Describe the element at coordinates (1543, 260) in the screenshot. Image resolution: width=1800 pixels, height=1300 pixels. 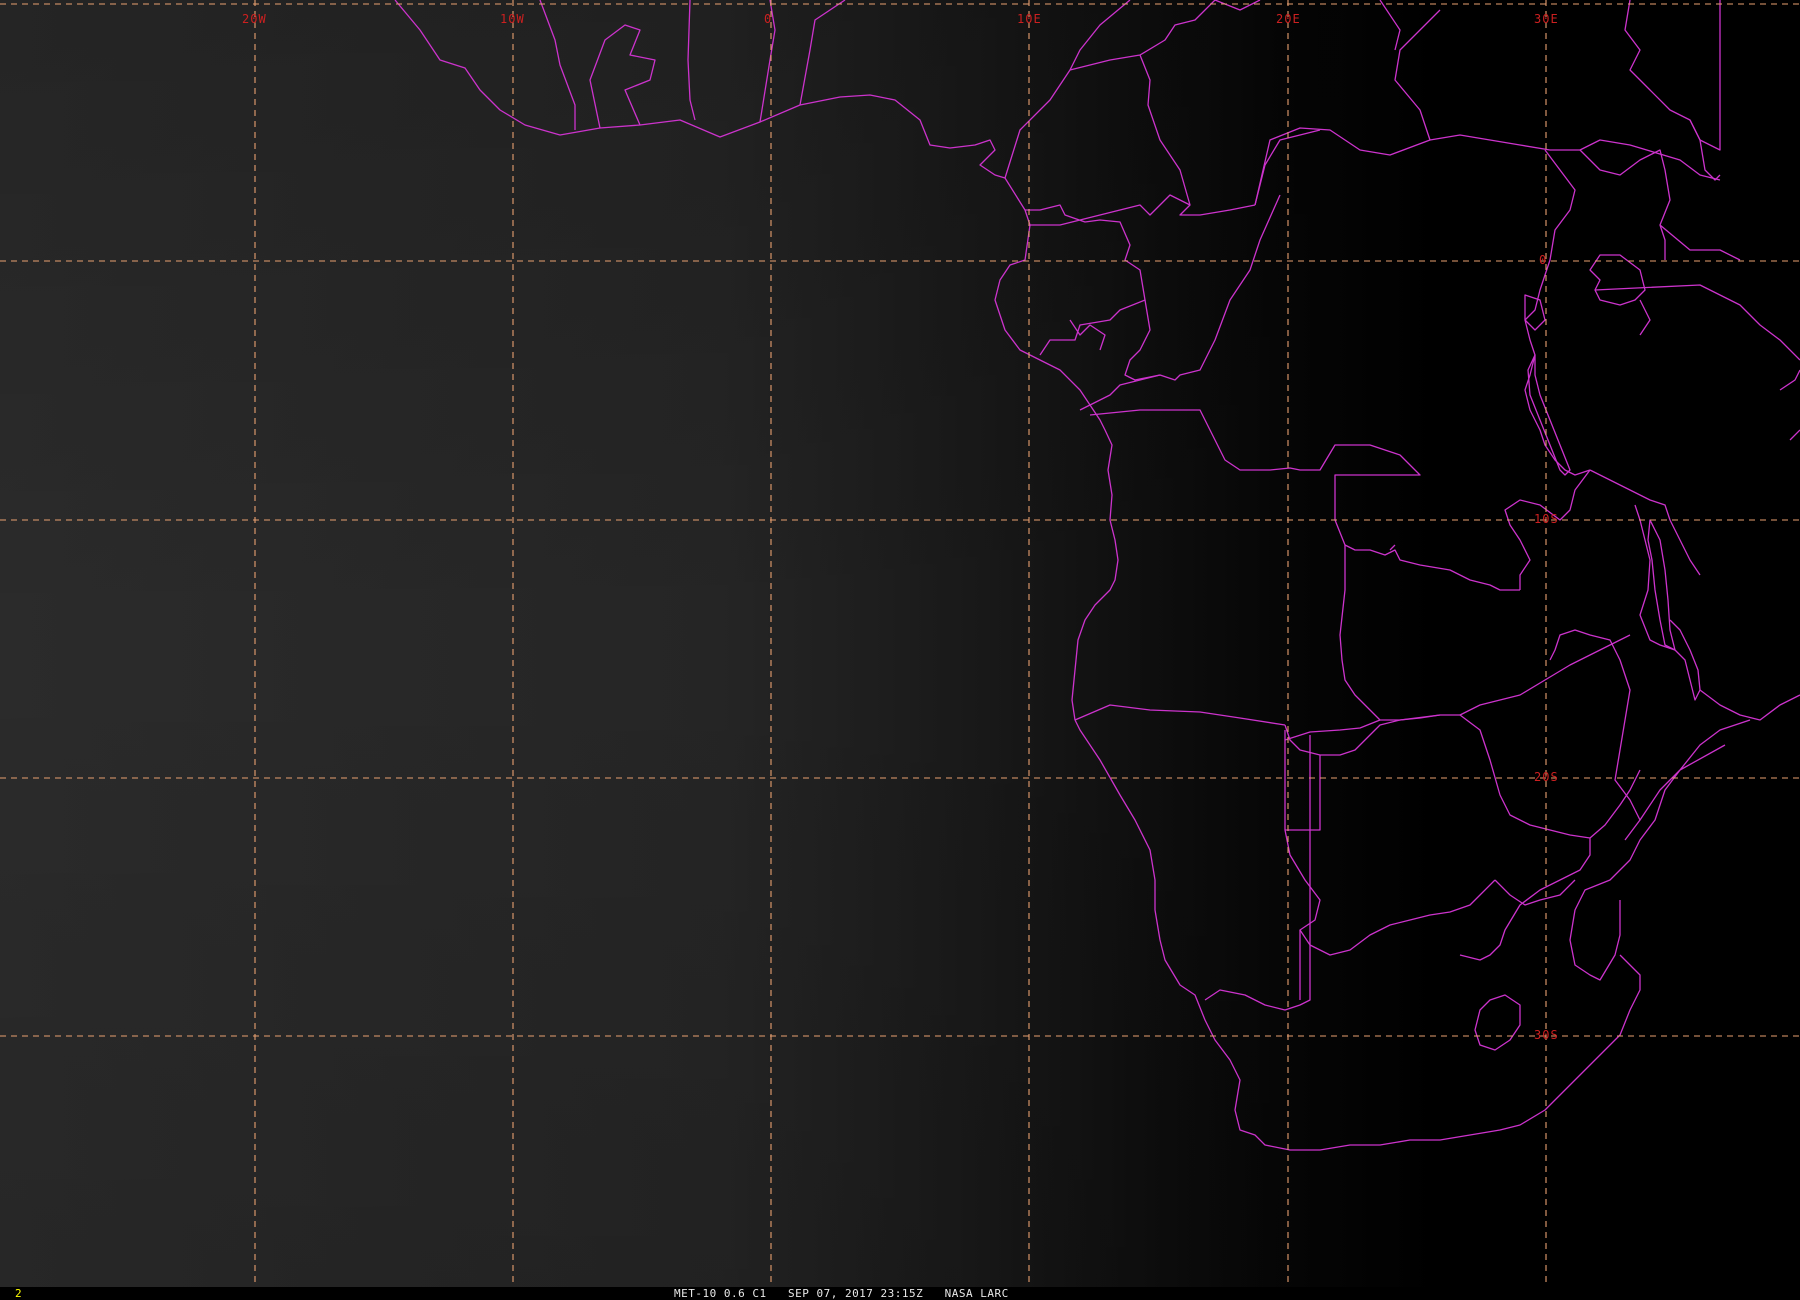
I see `lat-label-0: 0` at that location.